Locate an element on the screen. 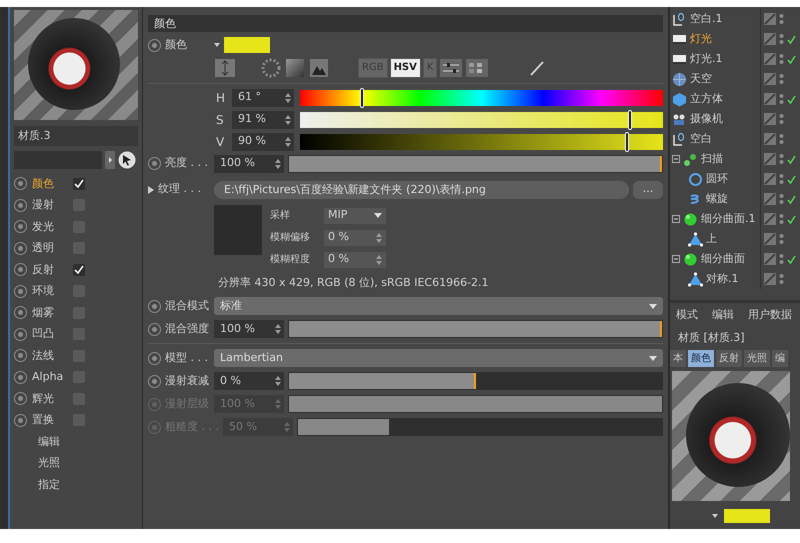  color-wheel-icon is located at coordinates (271, 68).